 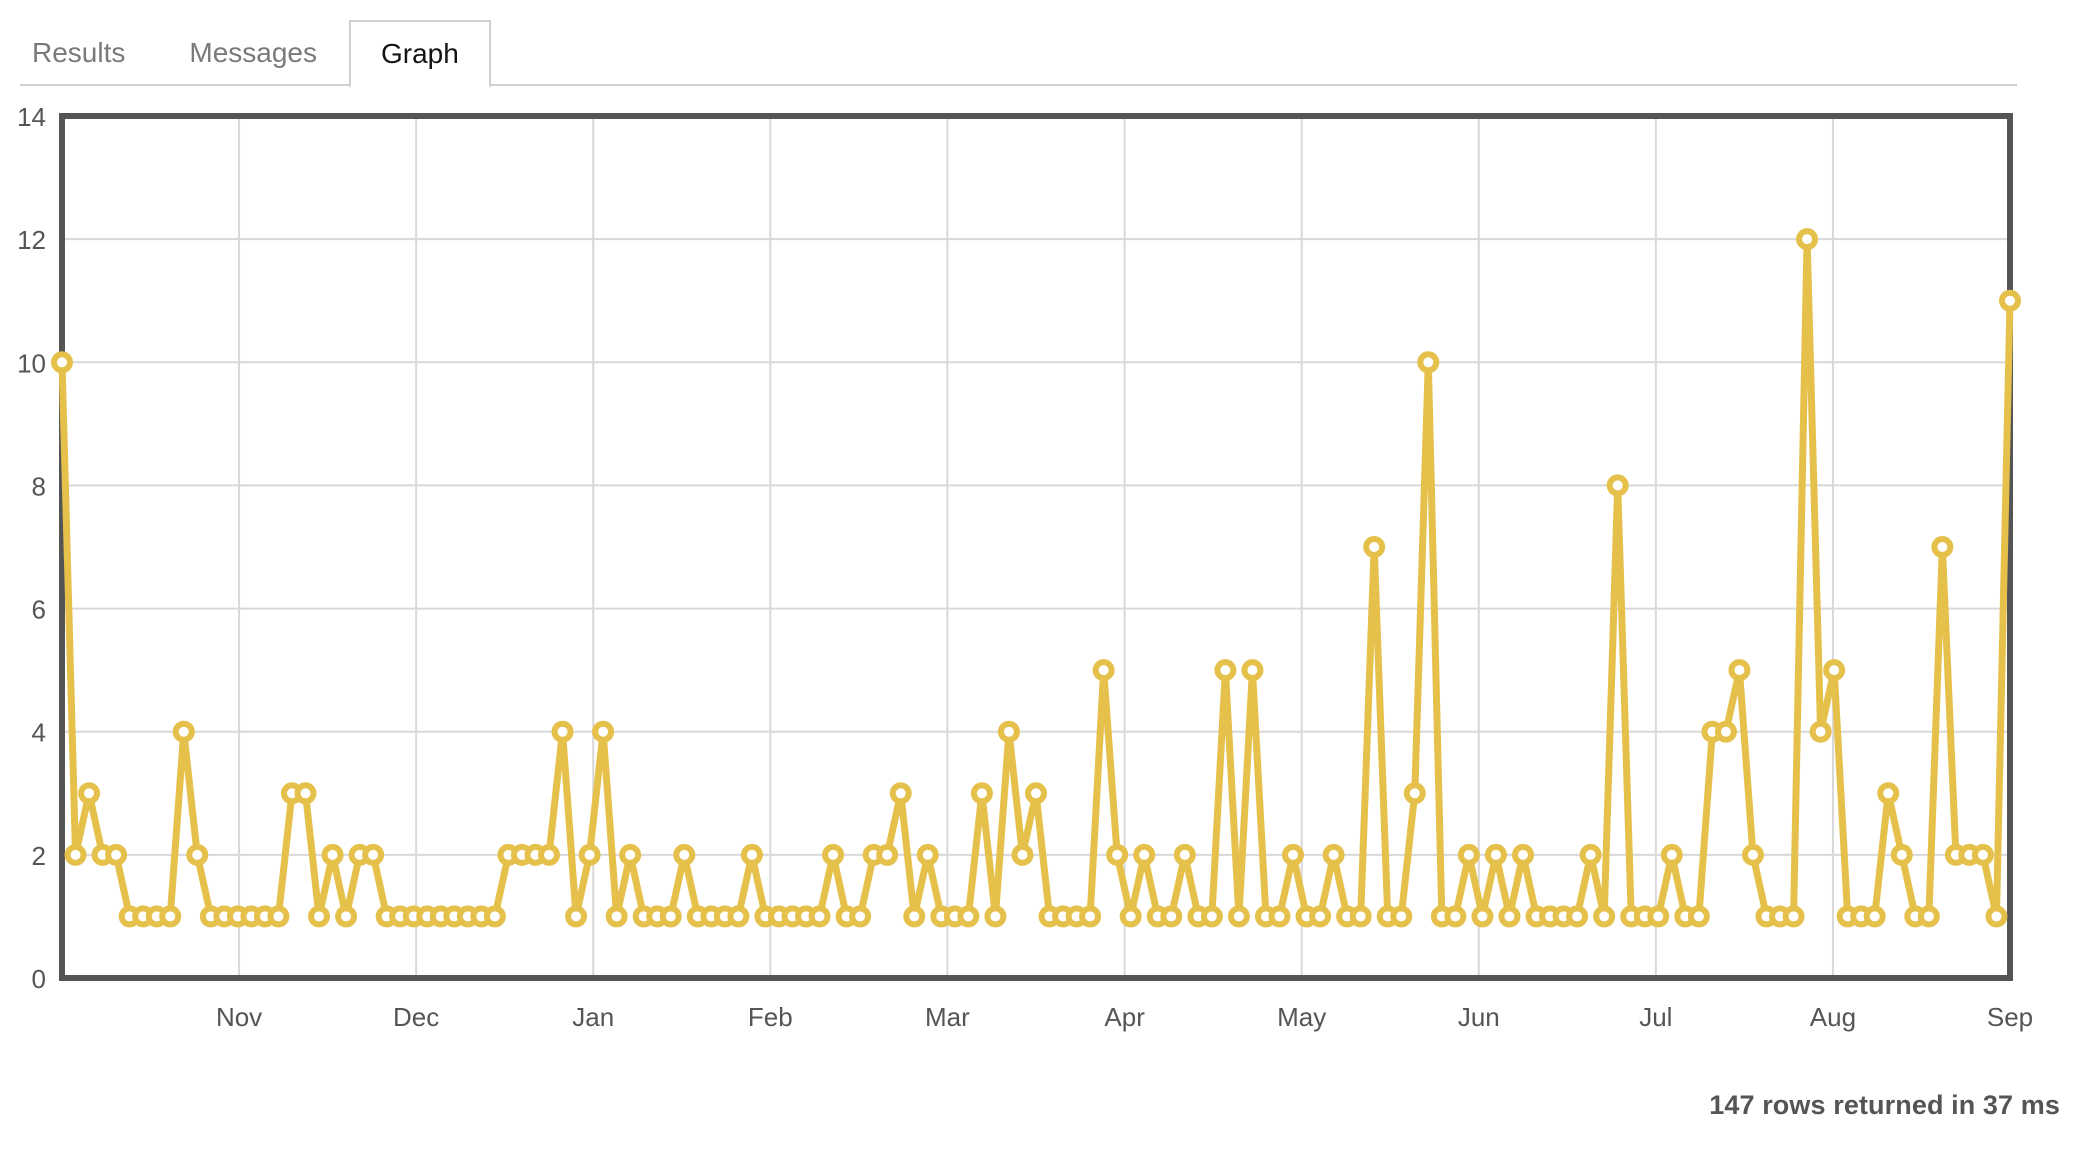 What do you see at coordinates (39, 610) in the screenshot?
I see `y-axis-tick-label: 6` at bounding box center [39, 610].